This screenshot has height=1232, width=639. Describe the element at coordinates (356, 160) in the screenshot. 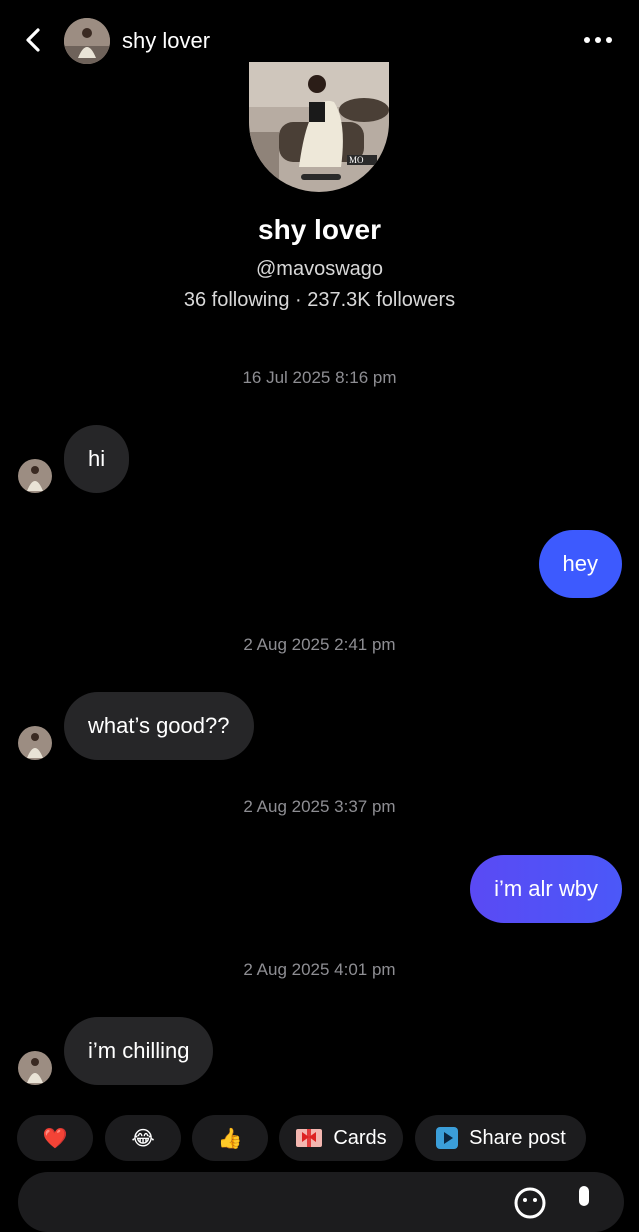

I see `svg-text: MO` at that location.